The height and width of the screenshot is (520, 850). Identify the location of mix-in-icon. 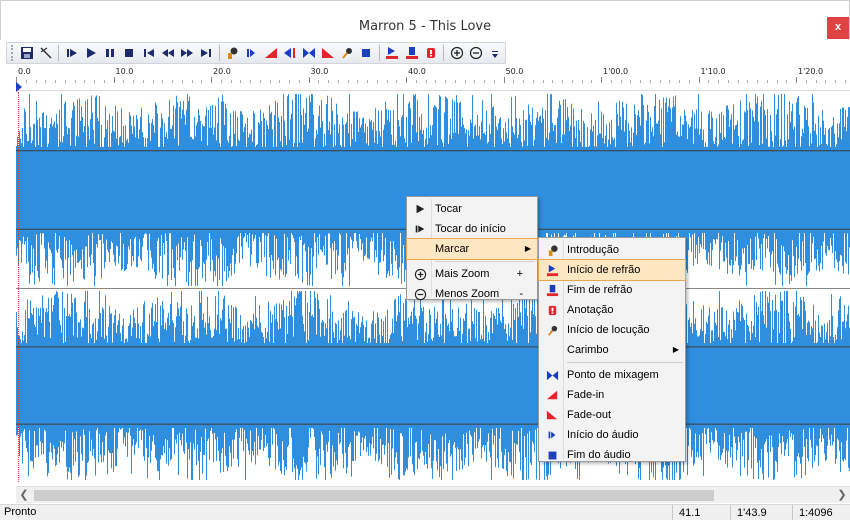
(289, 53).